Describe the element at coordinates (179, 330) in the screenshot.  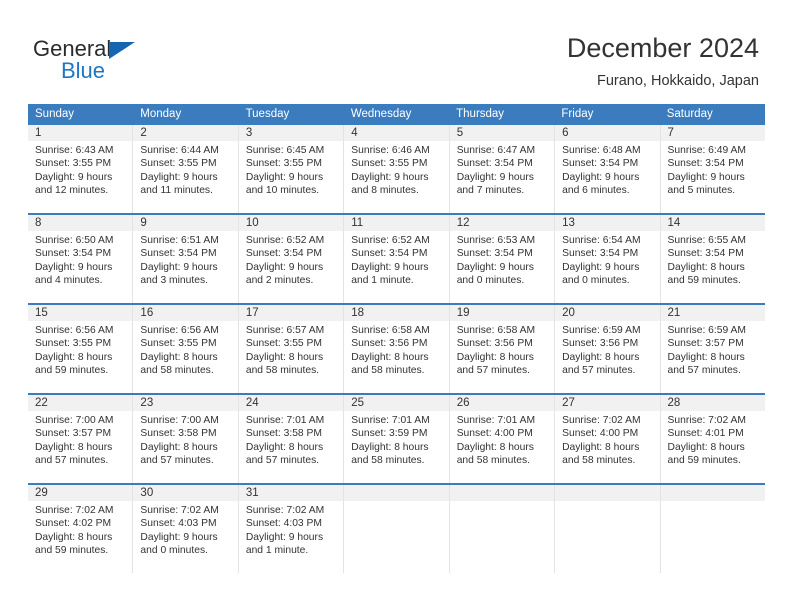
I see `sunrise-text: Sunrise: 6:56 AM` at that location.